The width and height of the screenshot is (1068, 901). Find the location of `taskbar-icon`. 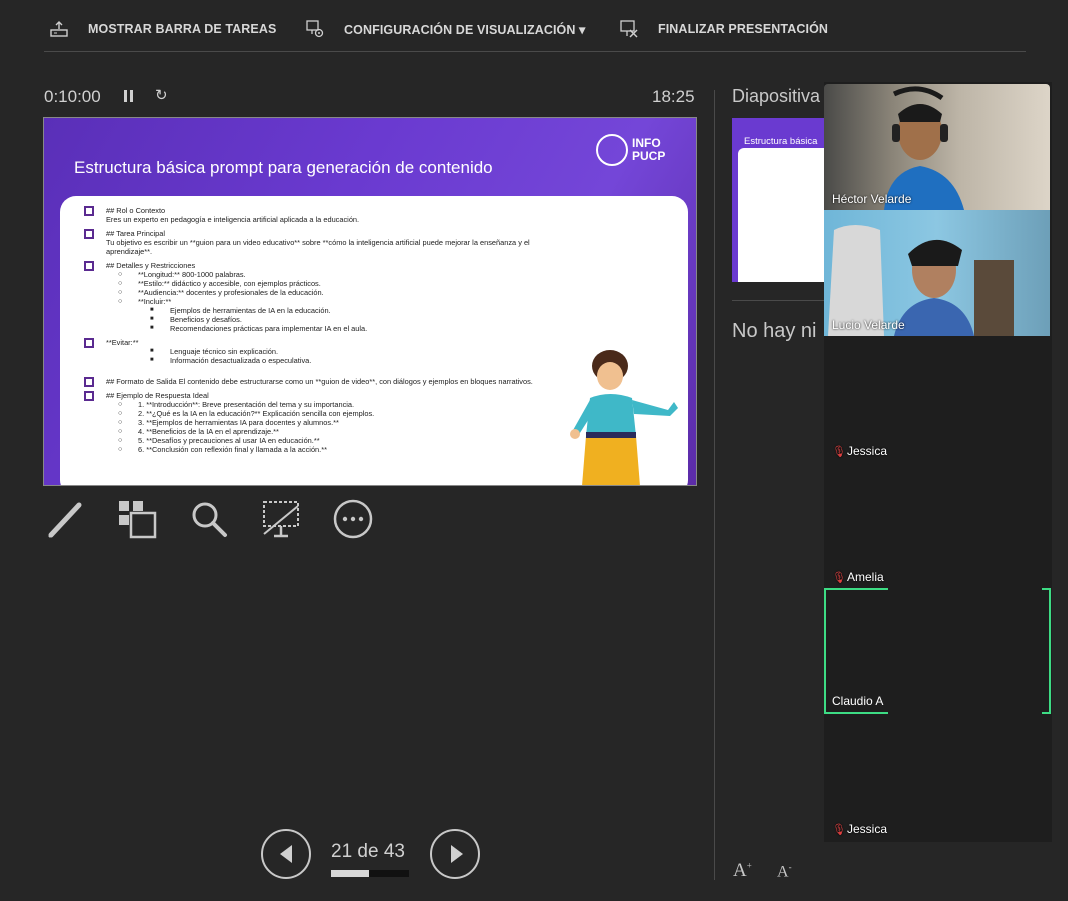

taskbar-icon is located at coordinates (59, 29).